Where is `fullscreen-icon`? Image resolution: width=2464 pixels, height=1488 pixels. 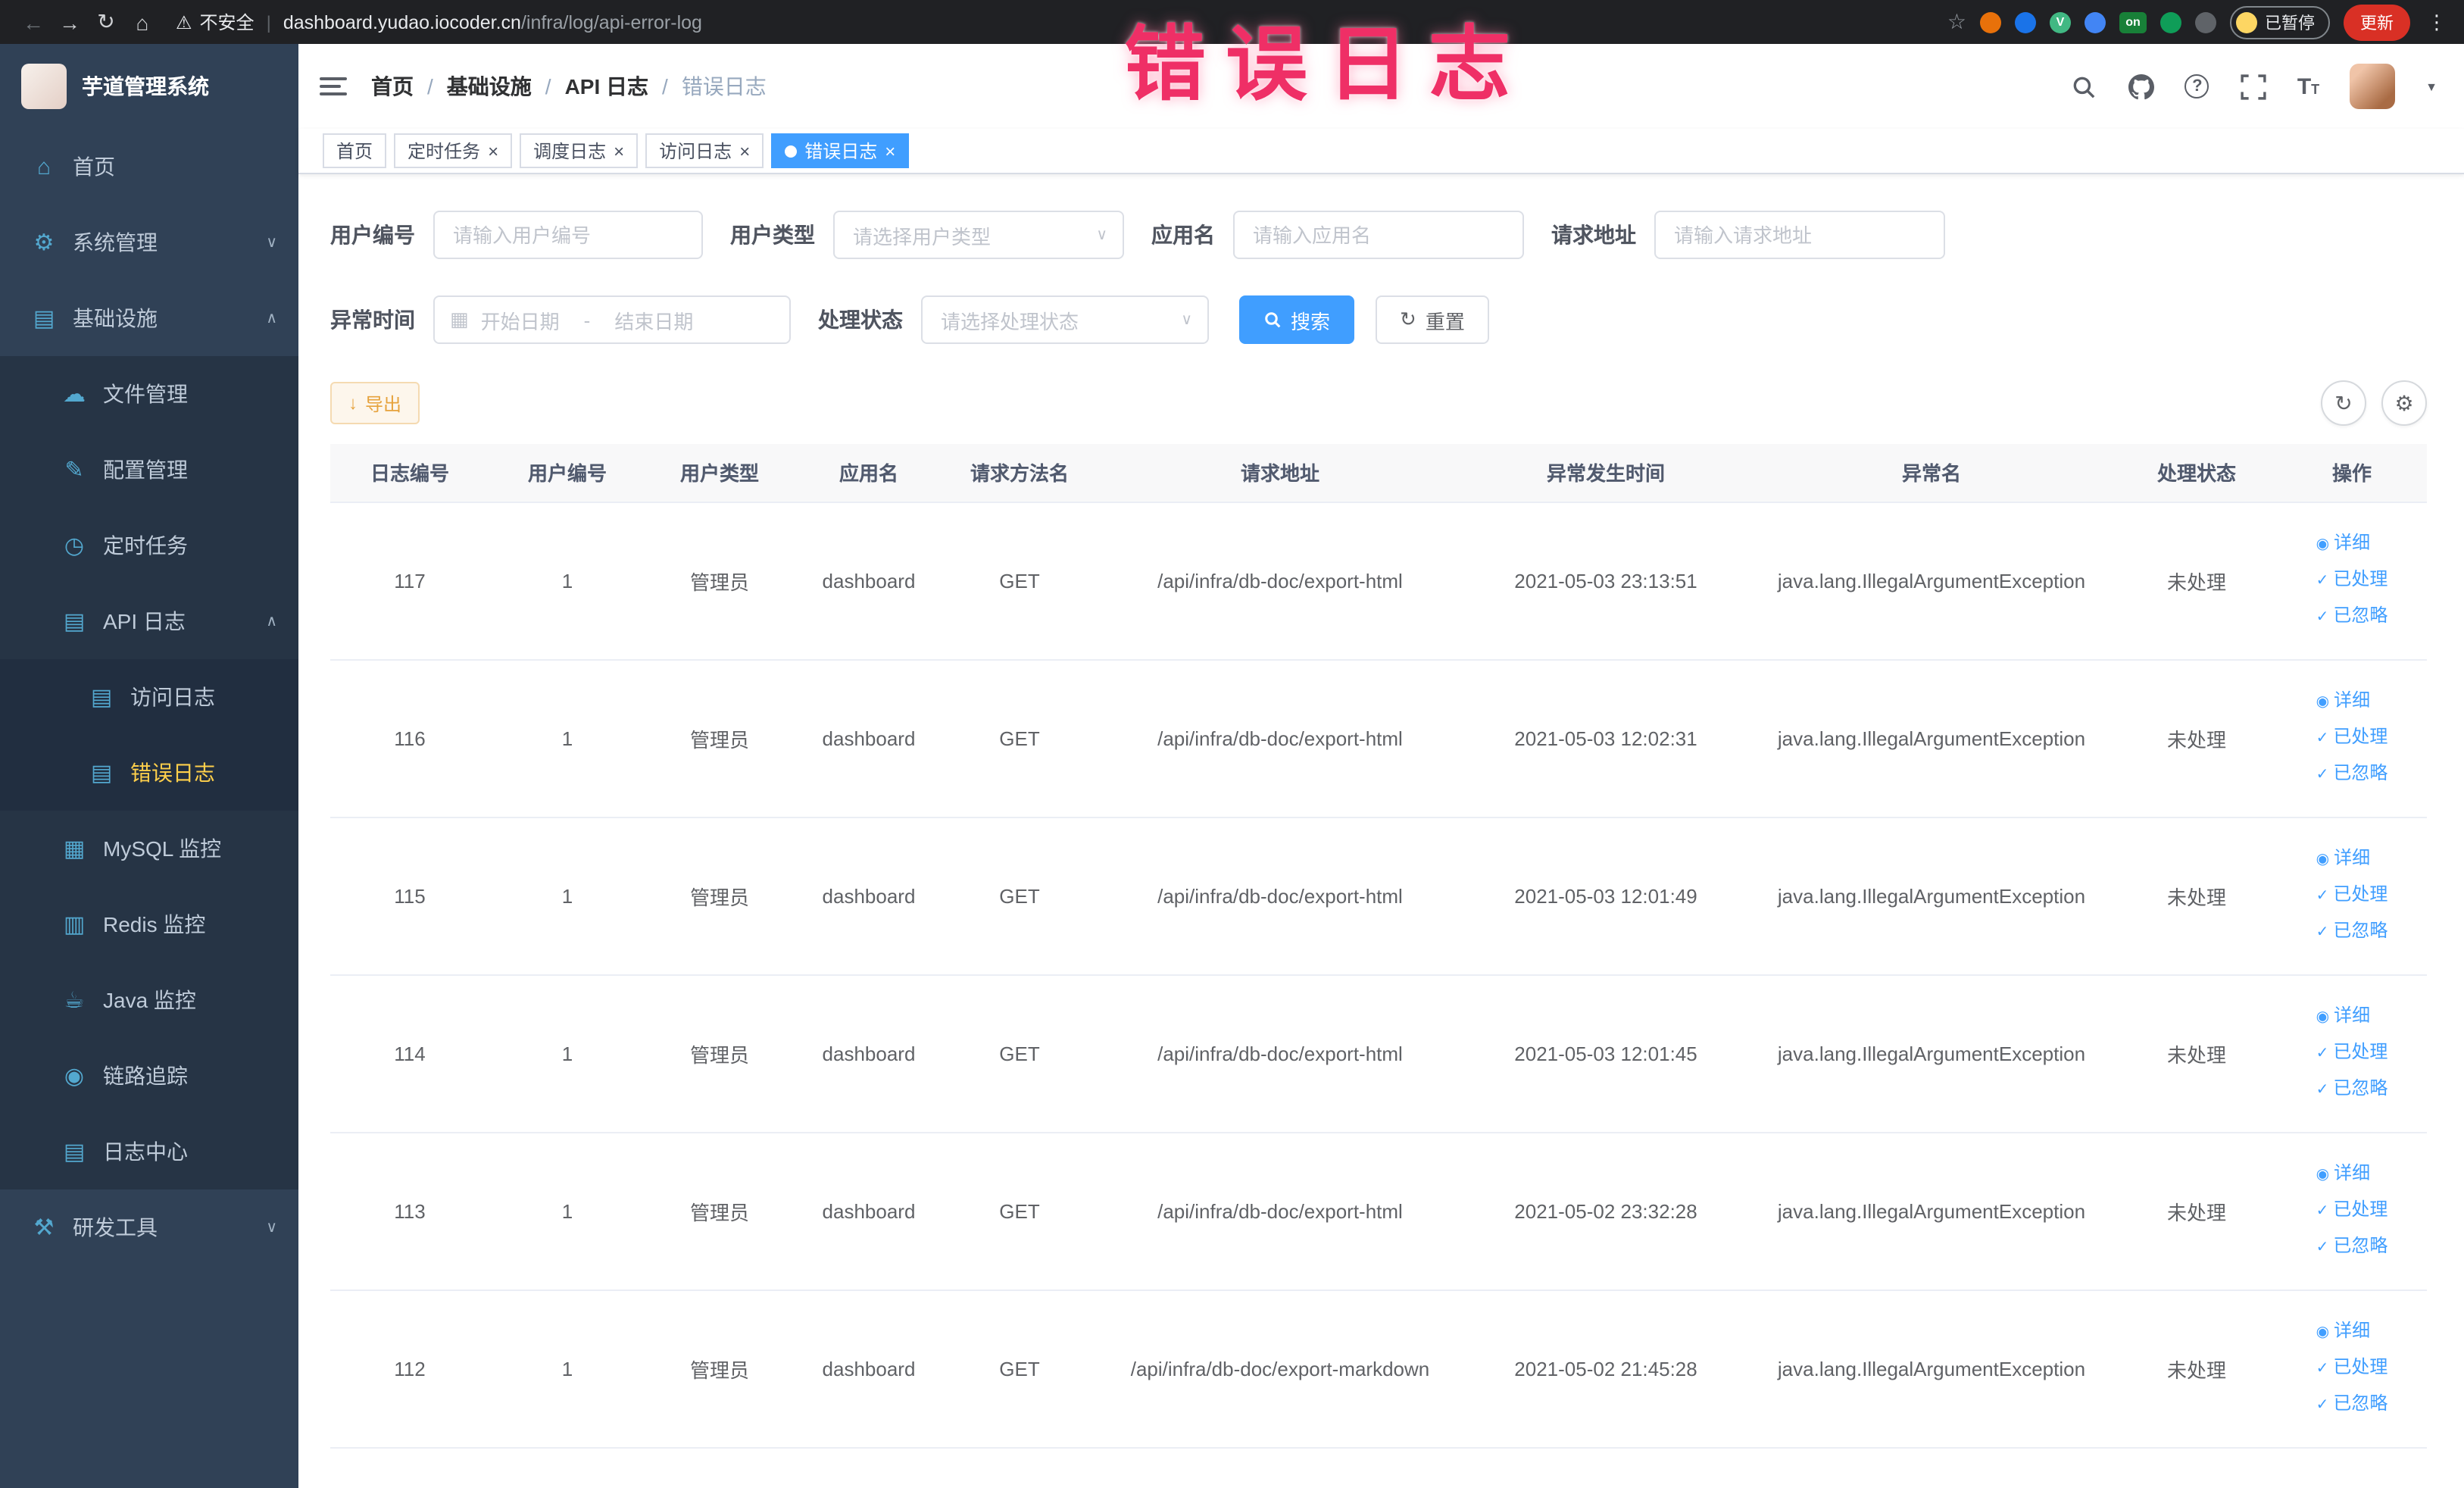
fullscreen-icon is located at coordinates (2253, 86).